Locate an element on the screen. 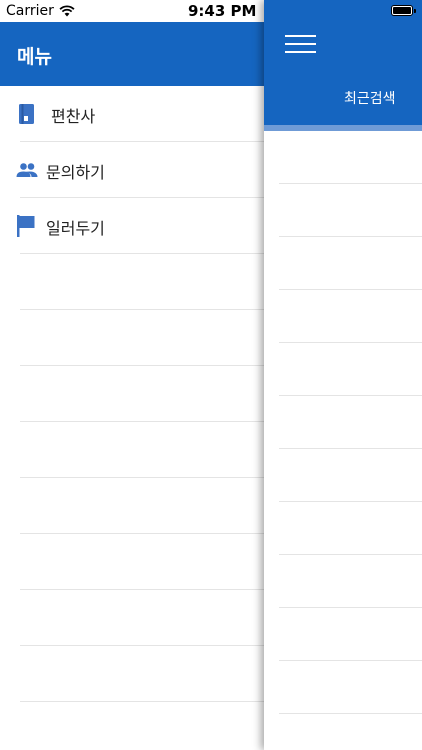 Image resolution: width=422 pixels, height=750 pixels. hamburger-icon is located at coordinates (300, 44).